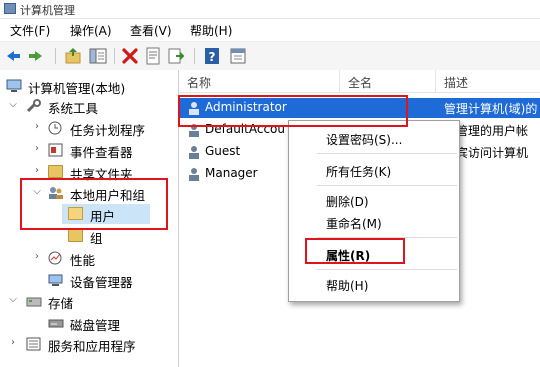  Describe the element at coordinates (270, 30) in the screenshot. I see `menu-bar: 文件(F) 操作(A) 查看(V) 帮助(H)` at that location.